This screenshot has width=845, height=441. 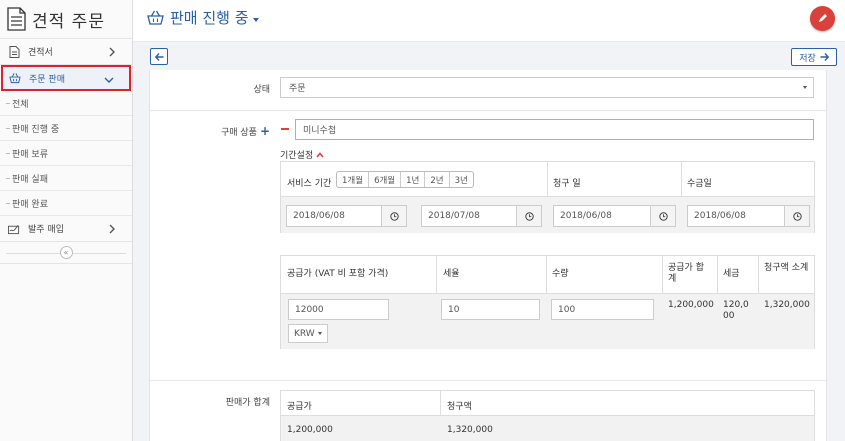 I want to click on add-product-icon: +, so click(x=265, y=131).